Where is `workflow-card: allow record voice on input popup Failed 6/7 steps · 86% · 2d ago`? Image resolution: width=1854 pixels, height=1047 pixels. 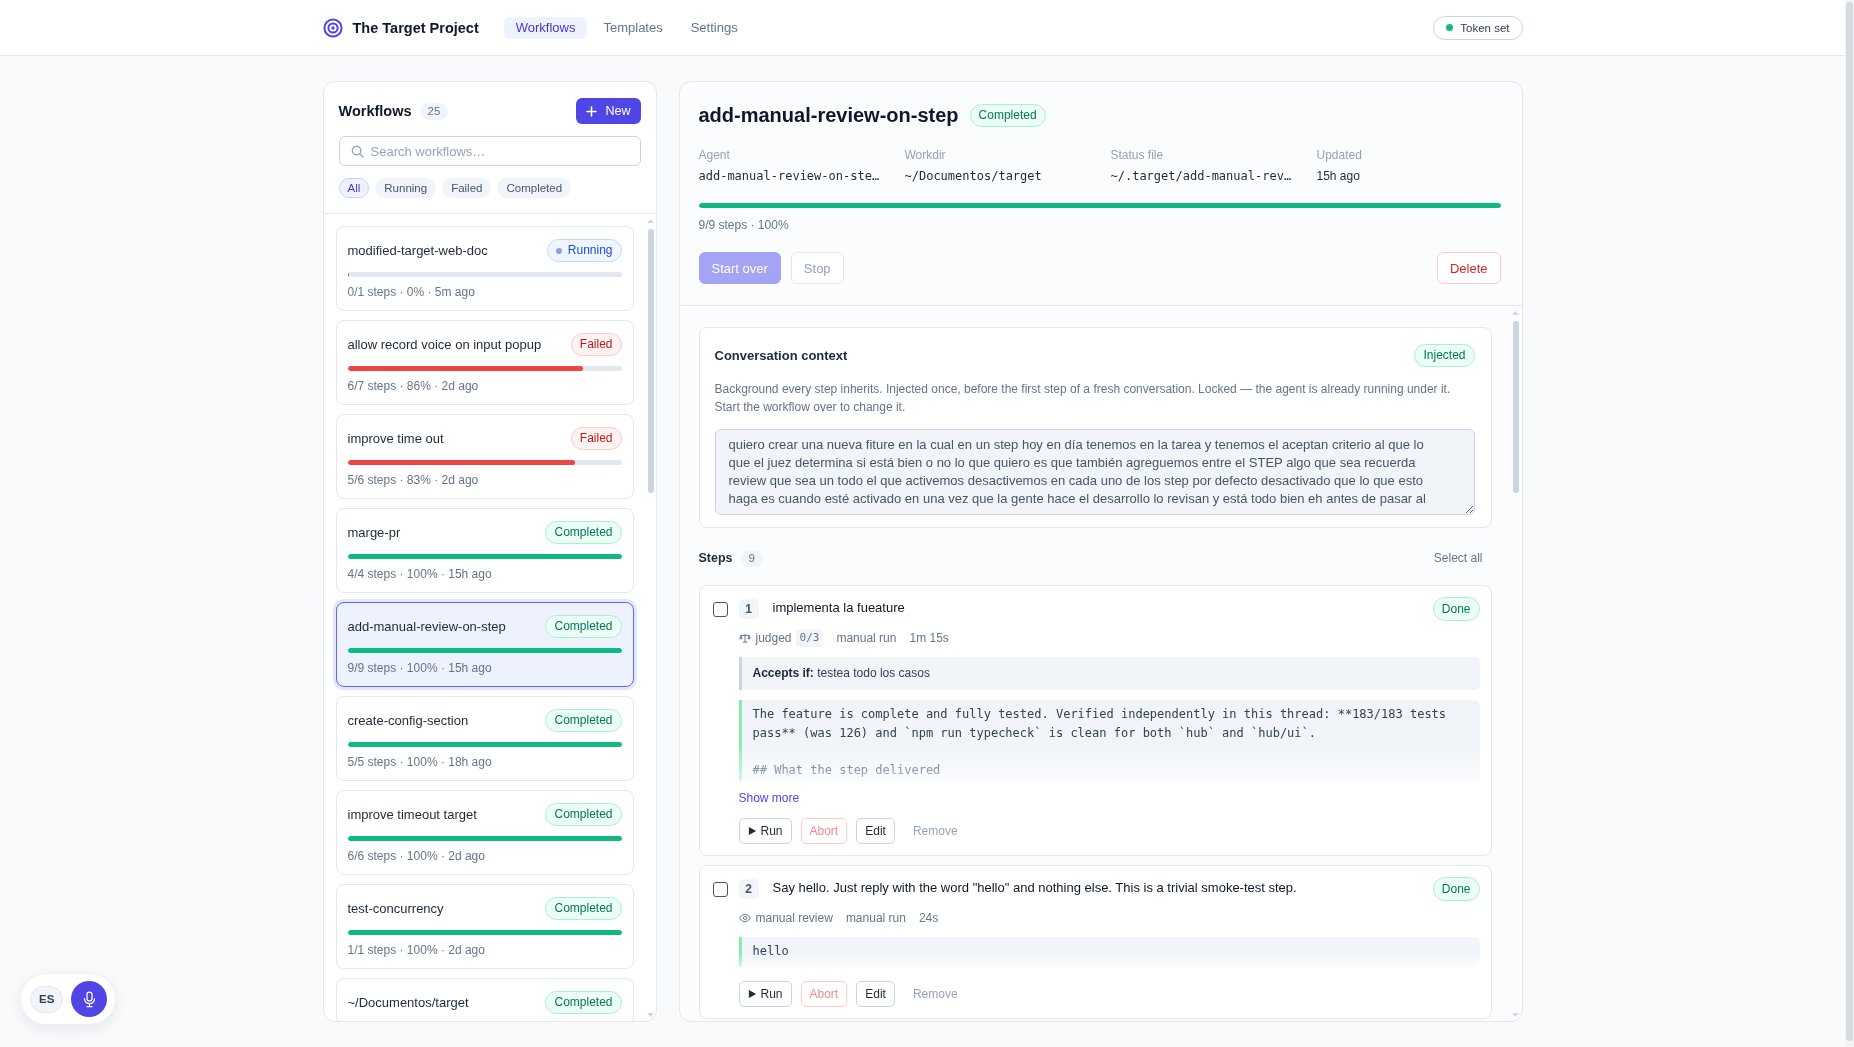 workflow-card: allow record voice on input popup Failed 6/7 steps · 86% · 2d ago is located at coordinates (484, 362).